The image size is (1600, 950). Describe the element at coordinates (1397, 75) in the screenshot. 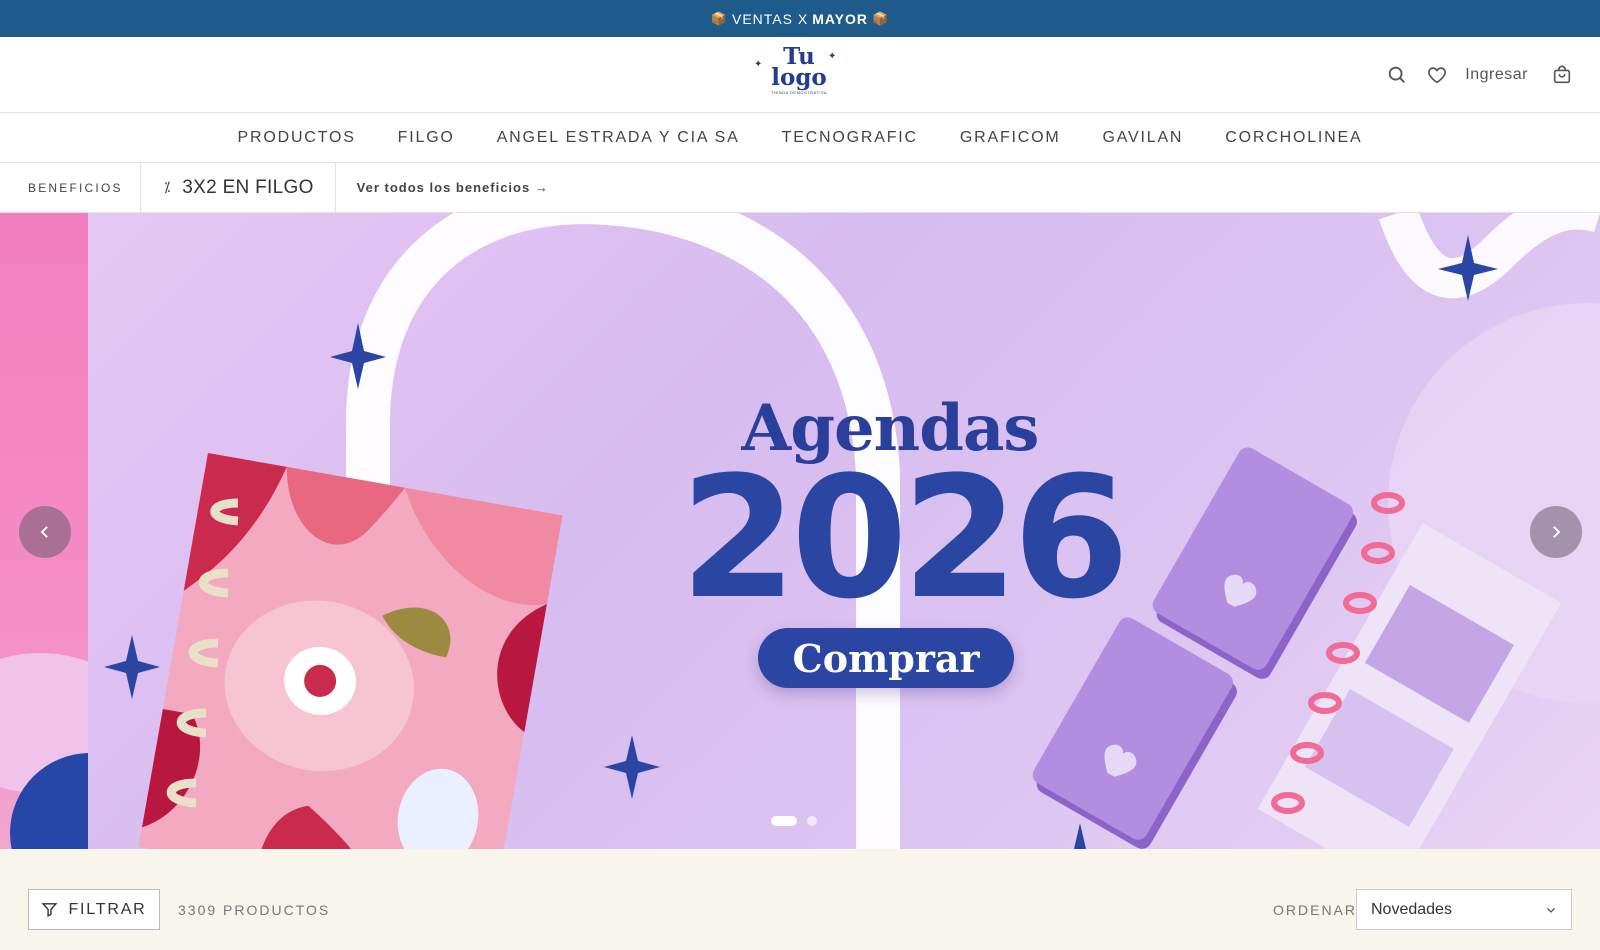

I see `search-icon` at that location.